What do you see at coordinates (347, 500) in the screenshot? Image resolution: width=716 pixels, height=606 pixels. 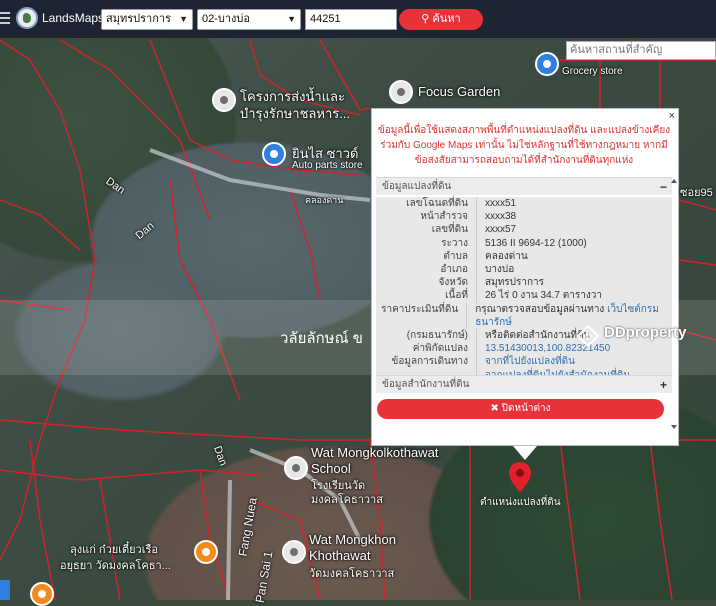 I see `map-label: มงคลโคธาวาส` at bounding box center [347, 500].